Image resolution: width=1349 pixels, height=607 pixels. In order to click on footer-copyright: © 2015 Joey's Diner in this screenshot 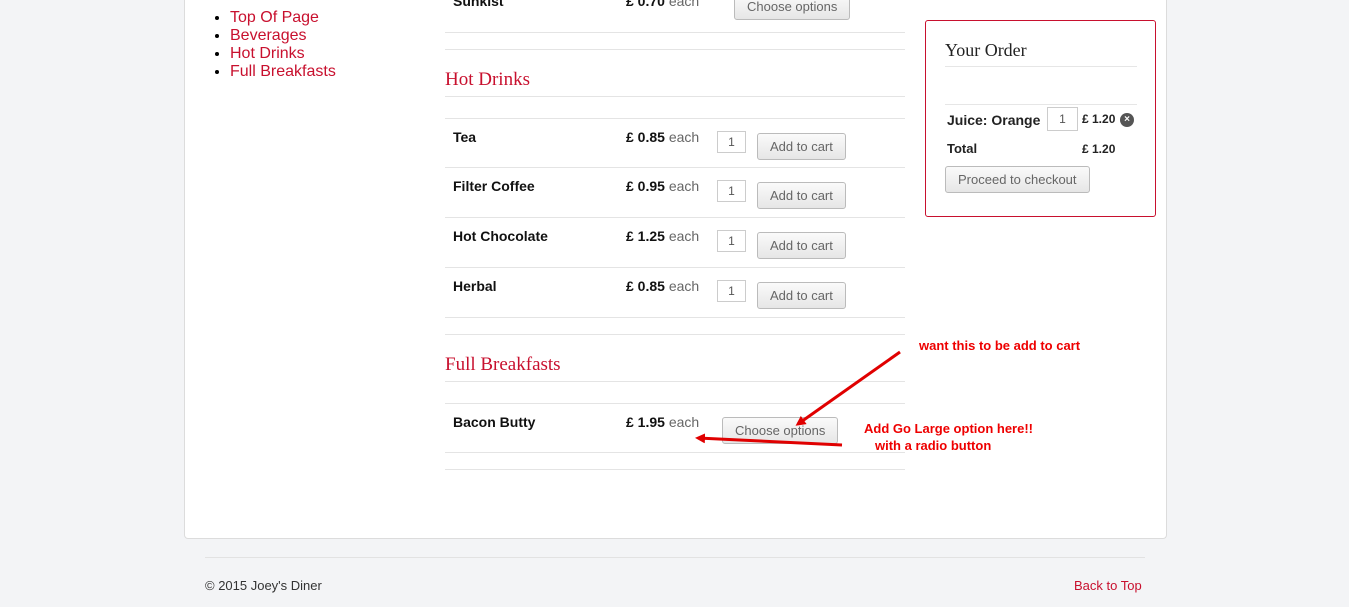, I will do `click(263, 585)`.